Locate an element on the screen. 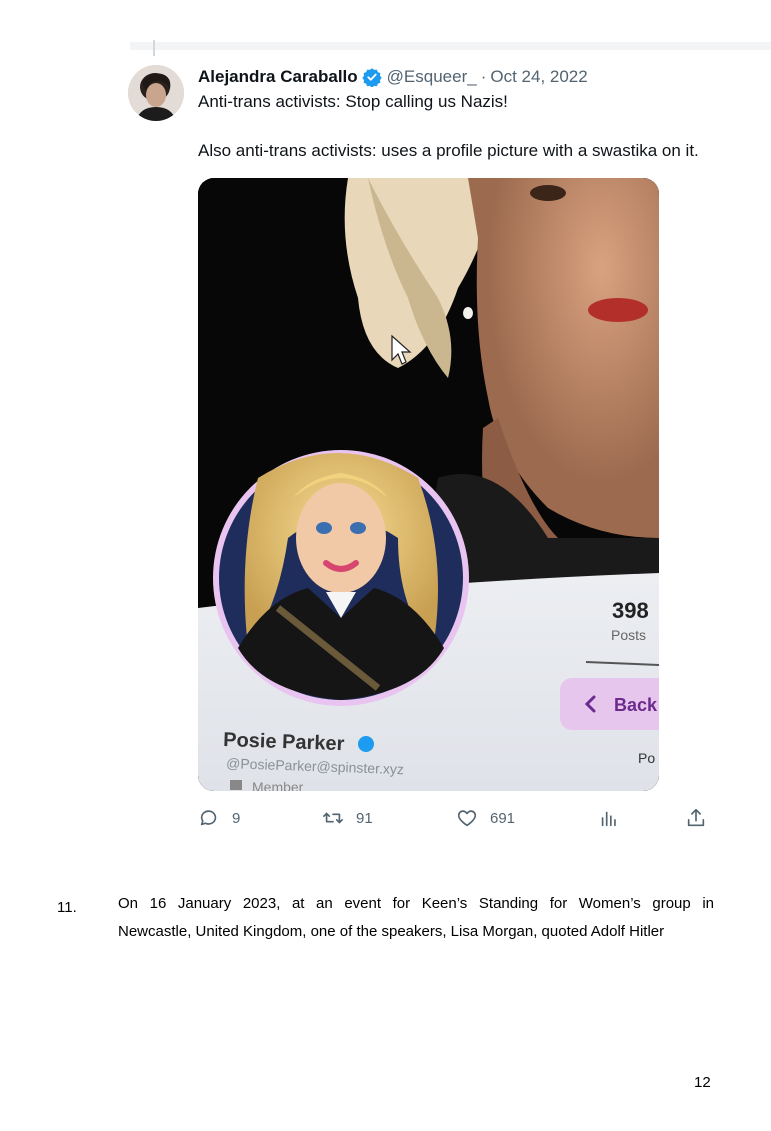 Image resolution: width=771 pixels, height=1131 pixels. reply-icon is located at coordinates (208, 818).